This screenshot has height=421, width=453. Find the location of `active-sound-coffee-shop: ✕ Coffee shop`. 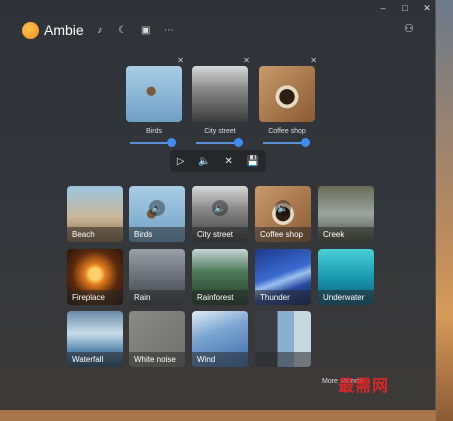

active-sound-coffee-shop: ✕ Coffee shop is located at coordinates (288, 95).